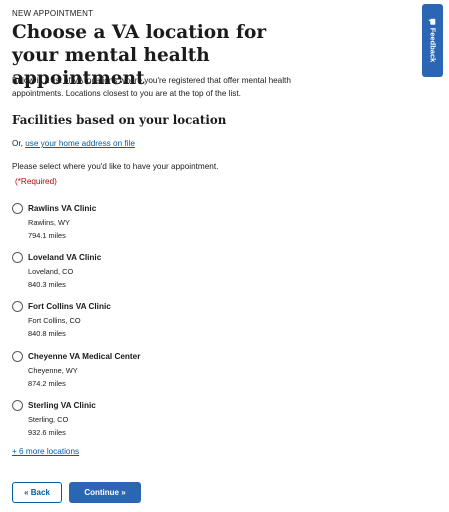 The width and height of the screenshot is (449, 512). What do you see at coordinates (51, 272) in the screenshot?
I see `facility-location: Loveland, CO` at bounding box center [51, 272].